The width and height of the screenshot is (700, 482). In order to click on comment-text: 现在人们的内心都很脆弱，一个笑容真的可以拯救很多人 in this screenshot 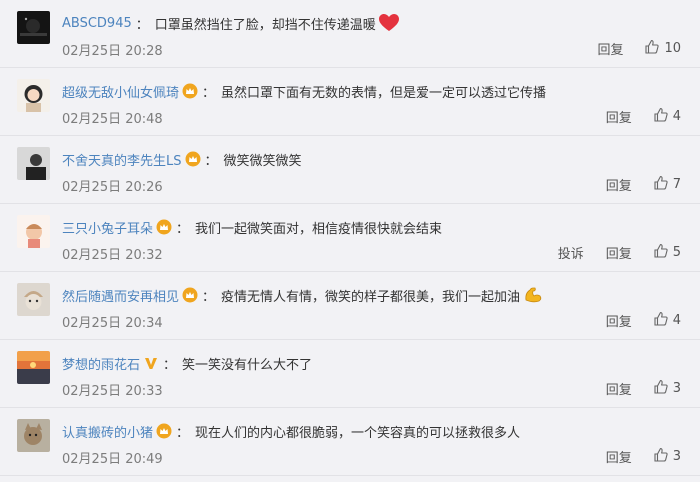, I will do `click(358, 433)`.